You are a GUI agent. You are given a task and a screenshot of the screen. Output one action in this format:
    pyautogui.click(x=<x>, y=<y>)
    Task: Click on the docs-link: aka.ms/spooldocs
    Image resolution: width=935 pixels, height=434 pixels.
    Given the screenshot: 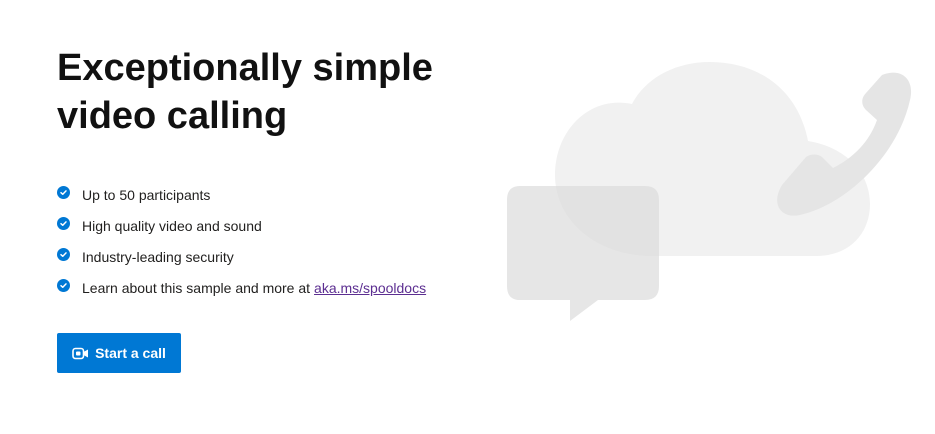 What is the action you would take?
    pyautogui.click(x=370, y=288)
    